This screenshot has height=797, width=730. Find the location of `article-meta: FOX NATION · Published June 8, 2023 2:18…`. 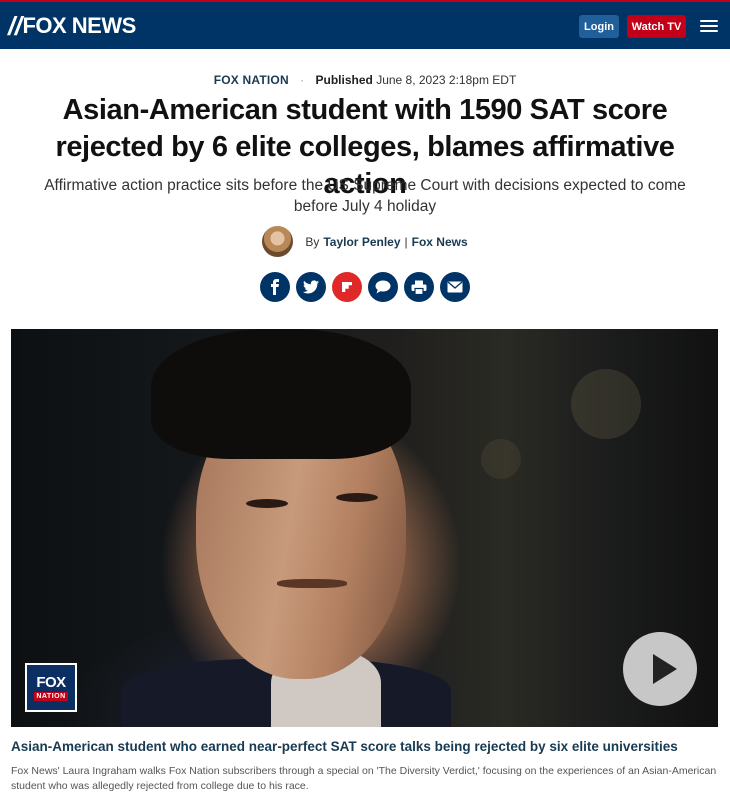

article-meta: FOX NATION · Published June 8, 2023 2:18… is located at coordinates (365, 80).